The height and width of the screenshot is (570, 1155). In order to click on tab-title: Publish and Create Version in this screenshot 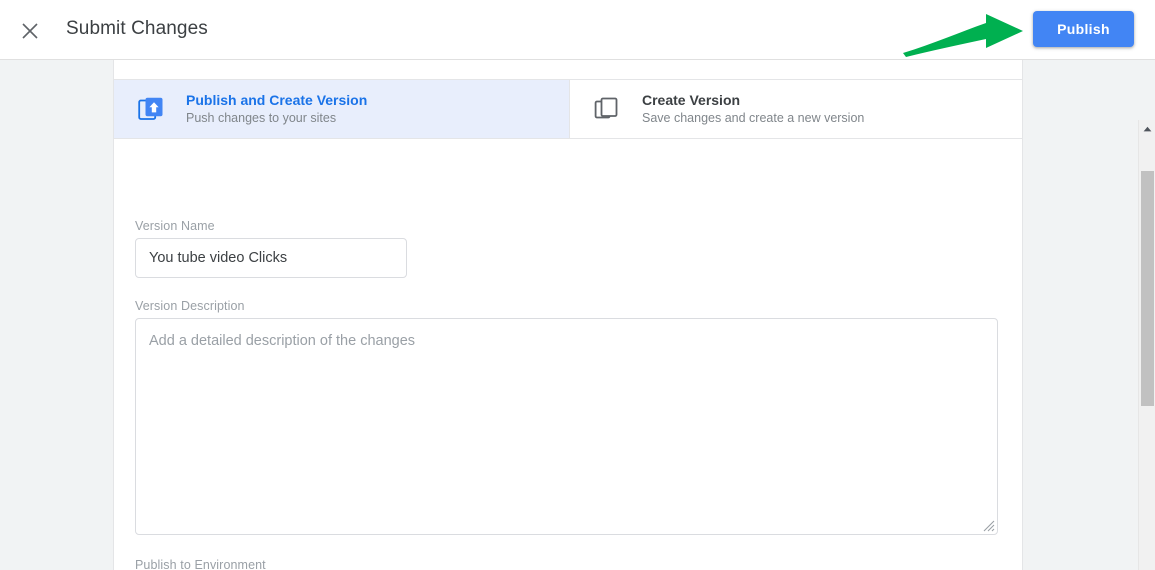, I will do `click(277, 100)`.